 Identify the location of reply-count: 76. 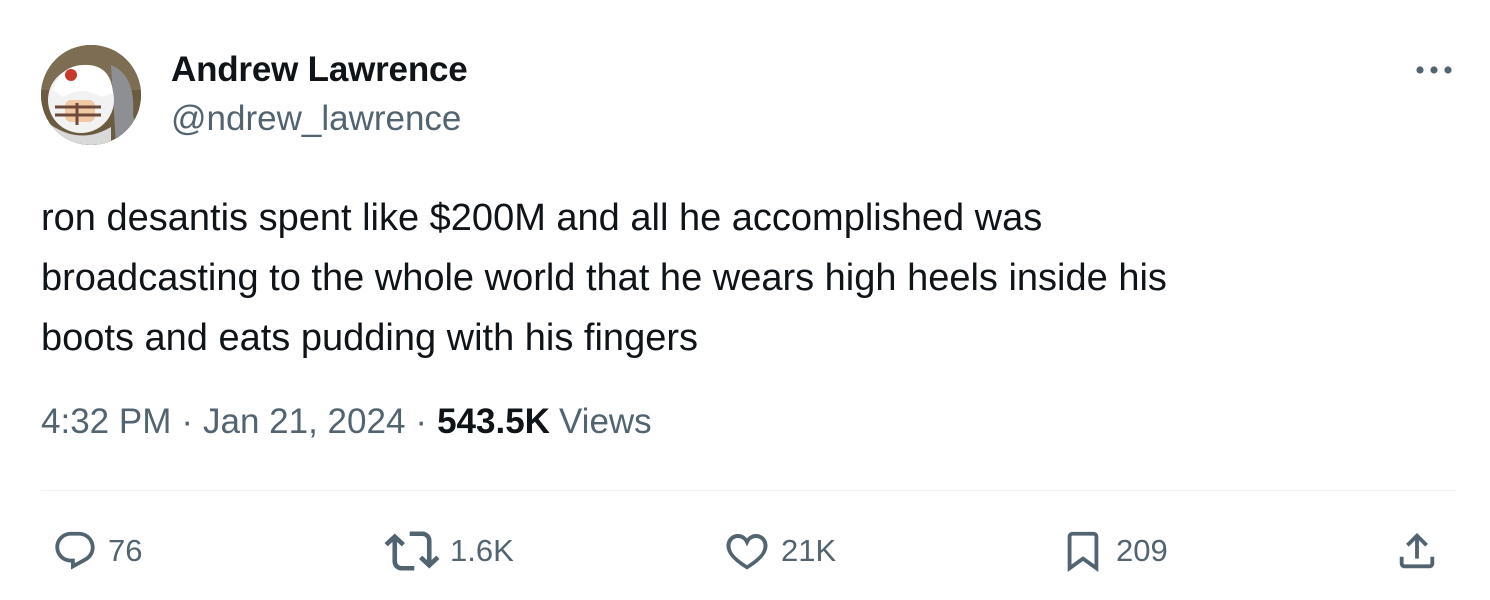
(125, 550).